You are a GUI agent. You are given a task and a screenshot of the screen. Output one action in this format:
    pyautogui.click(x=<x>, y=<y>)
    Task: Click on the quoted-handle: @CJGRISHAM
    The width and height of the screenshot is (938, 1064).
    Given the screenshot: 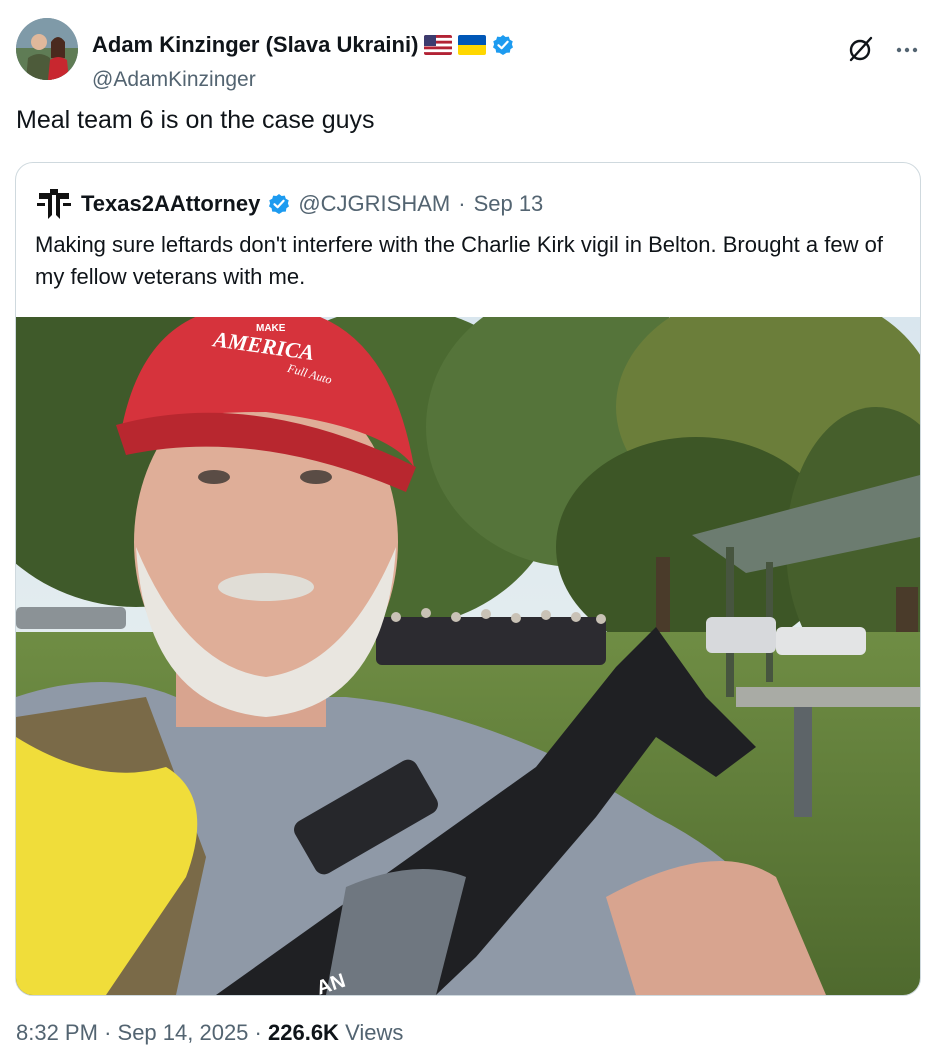 What is the action you would take?
    pyautogui.click(x=374, y=204)
    